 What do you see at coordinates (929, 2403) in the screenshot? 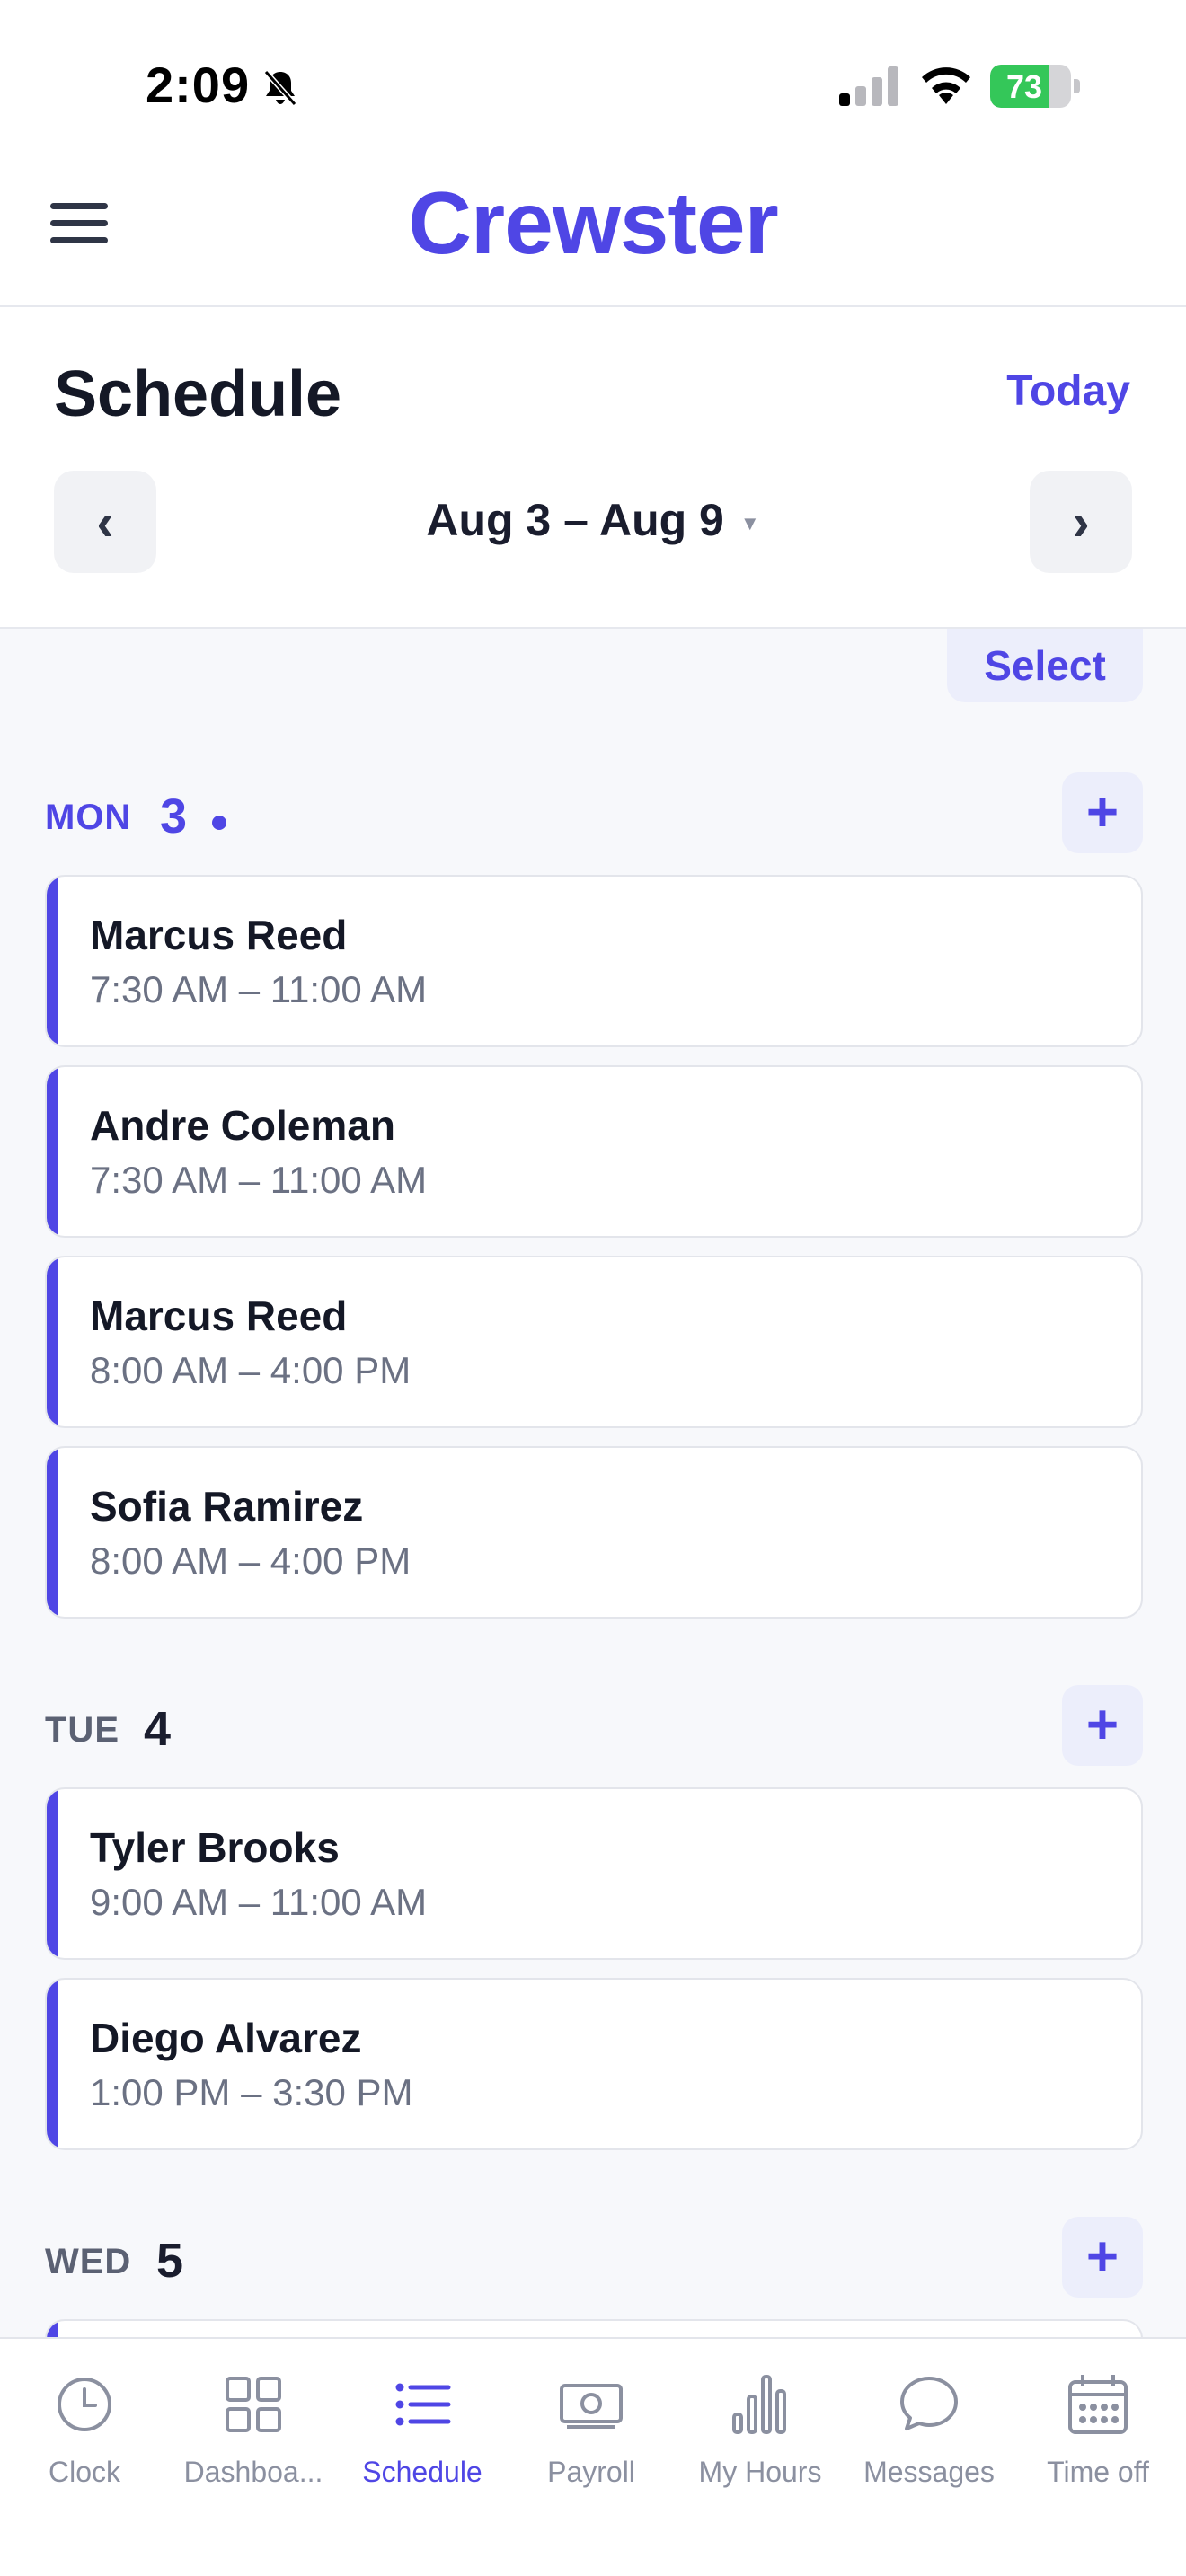
I see `chat-bubble-icon` at bounding box center [929, 2403].